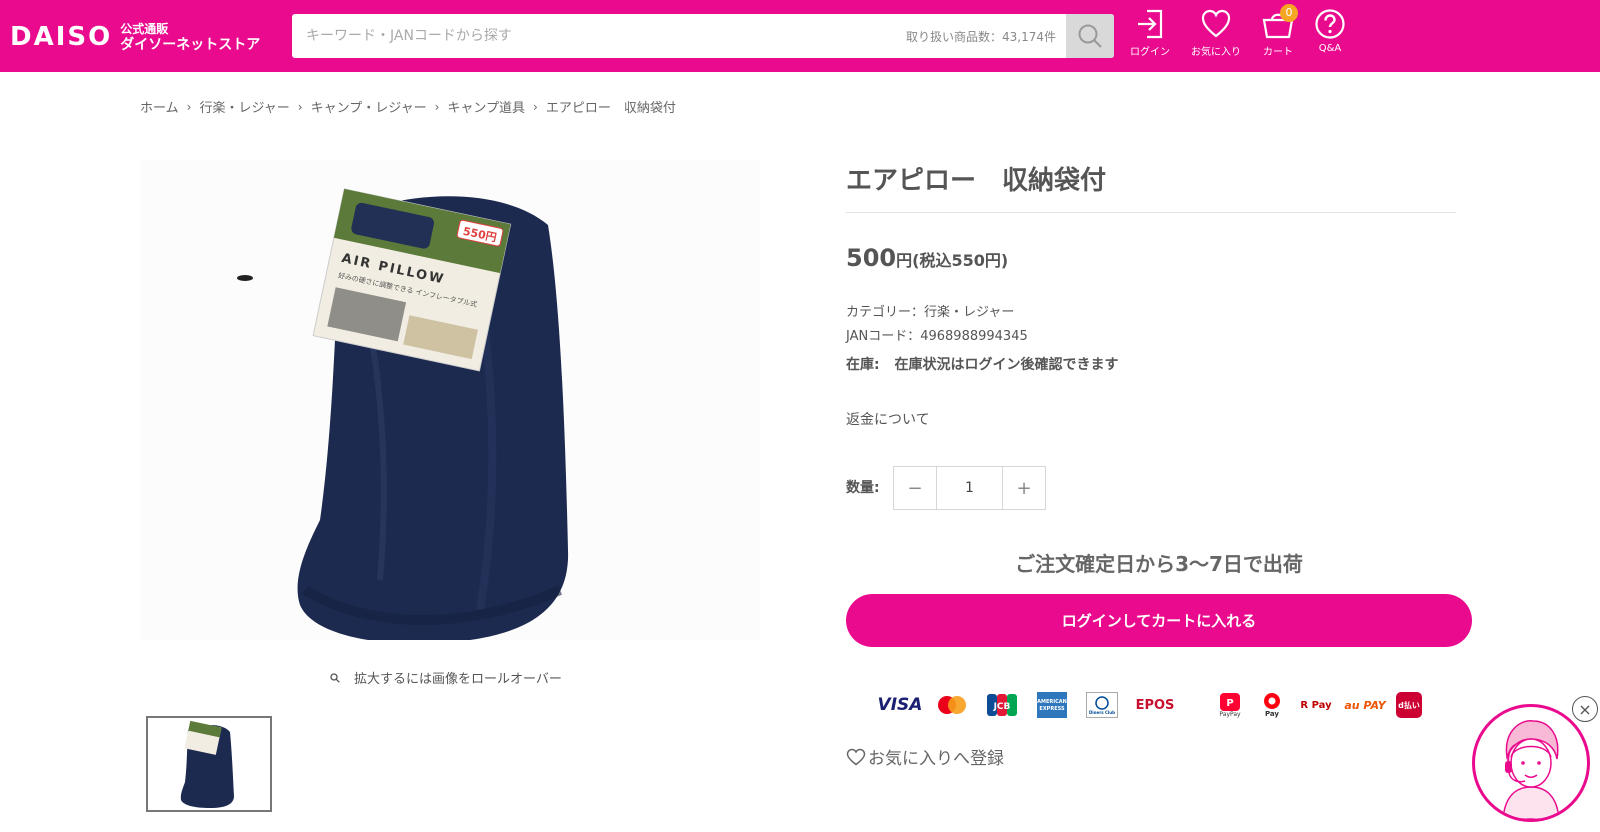  I want to click on add-to-cart-label: ログインしてカートに入れる, so click(1159, 621).